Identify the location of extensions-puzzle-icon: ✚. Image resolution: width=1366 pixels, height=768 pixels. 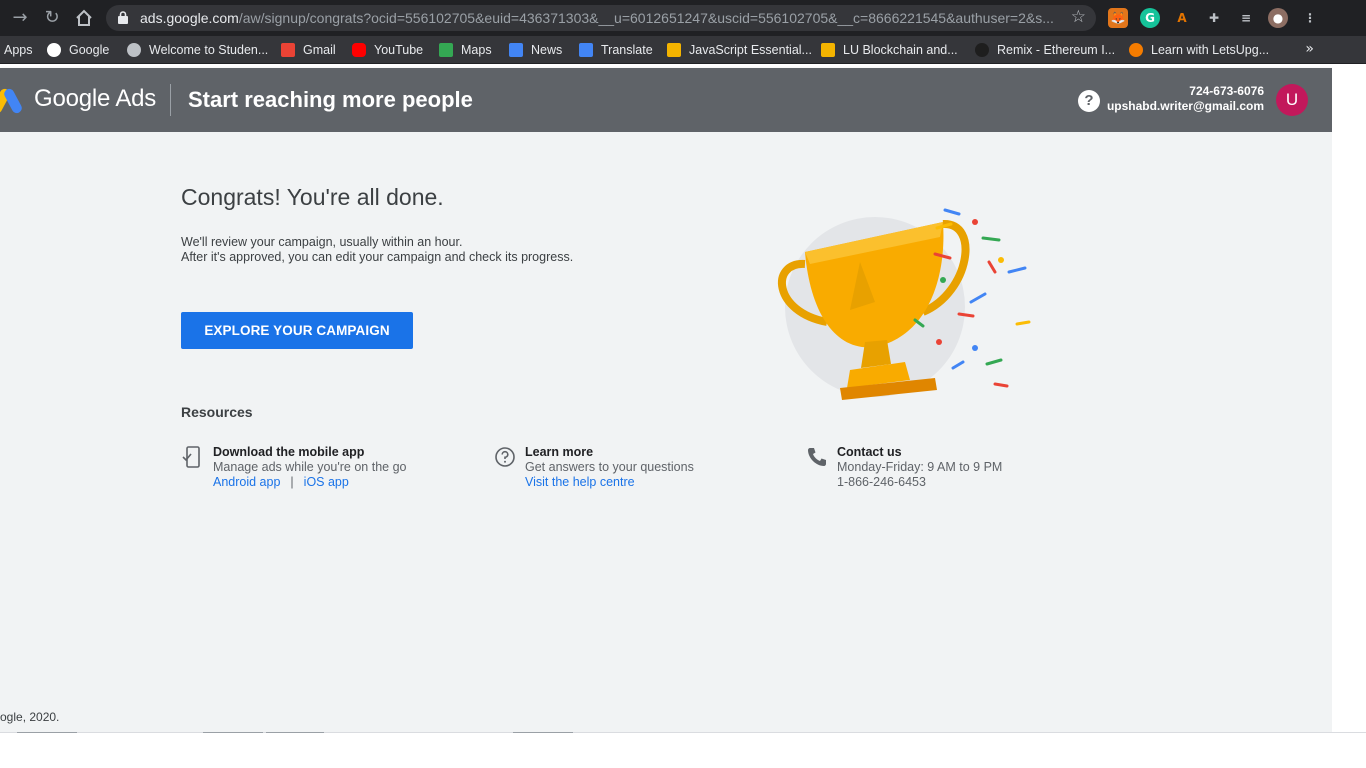
(1214, 18).